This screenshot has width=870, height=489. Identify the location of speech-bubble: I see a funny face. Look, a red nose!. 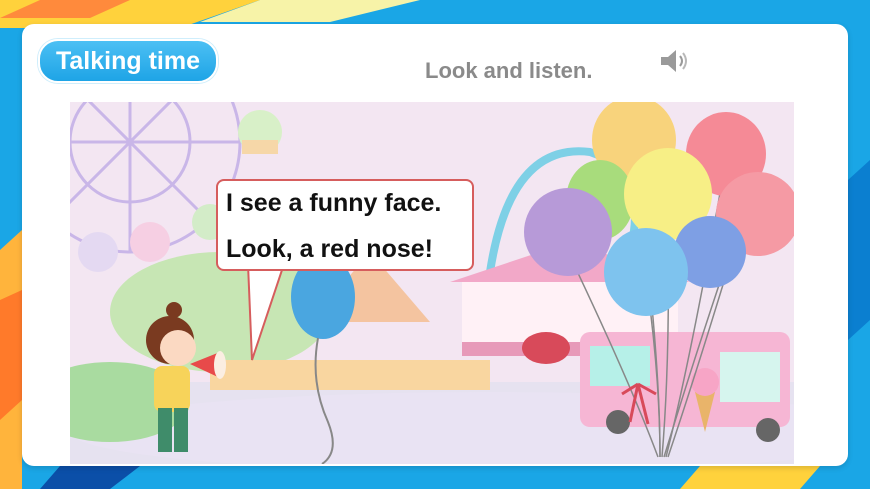
(345, 225).